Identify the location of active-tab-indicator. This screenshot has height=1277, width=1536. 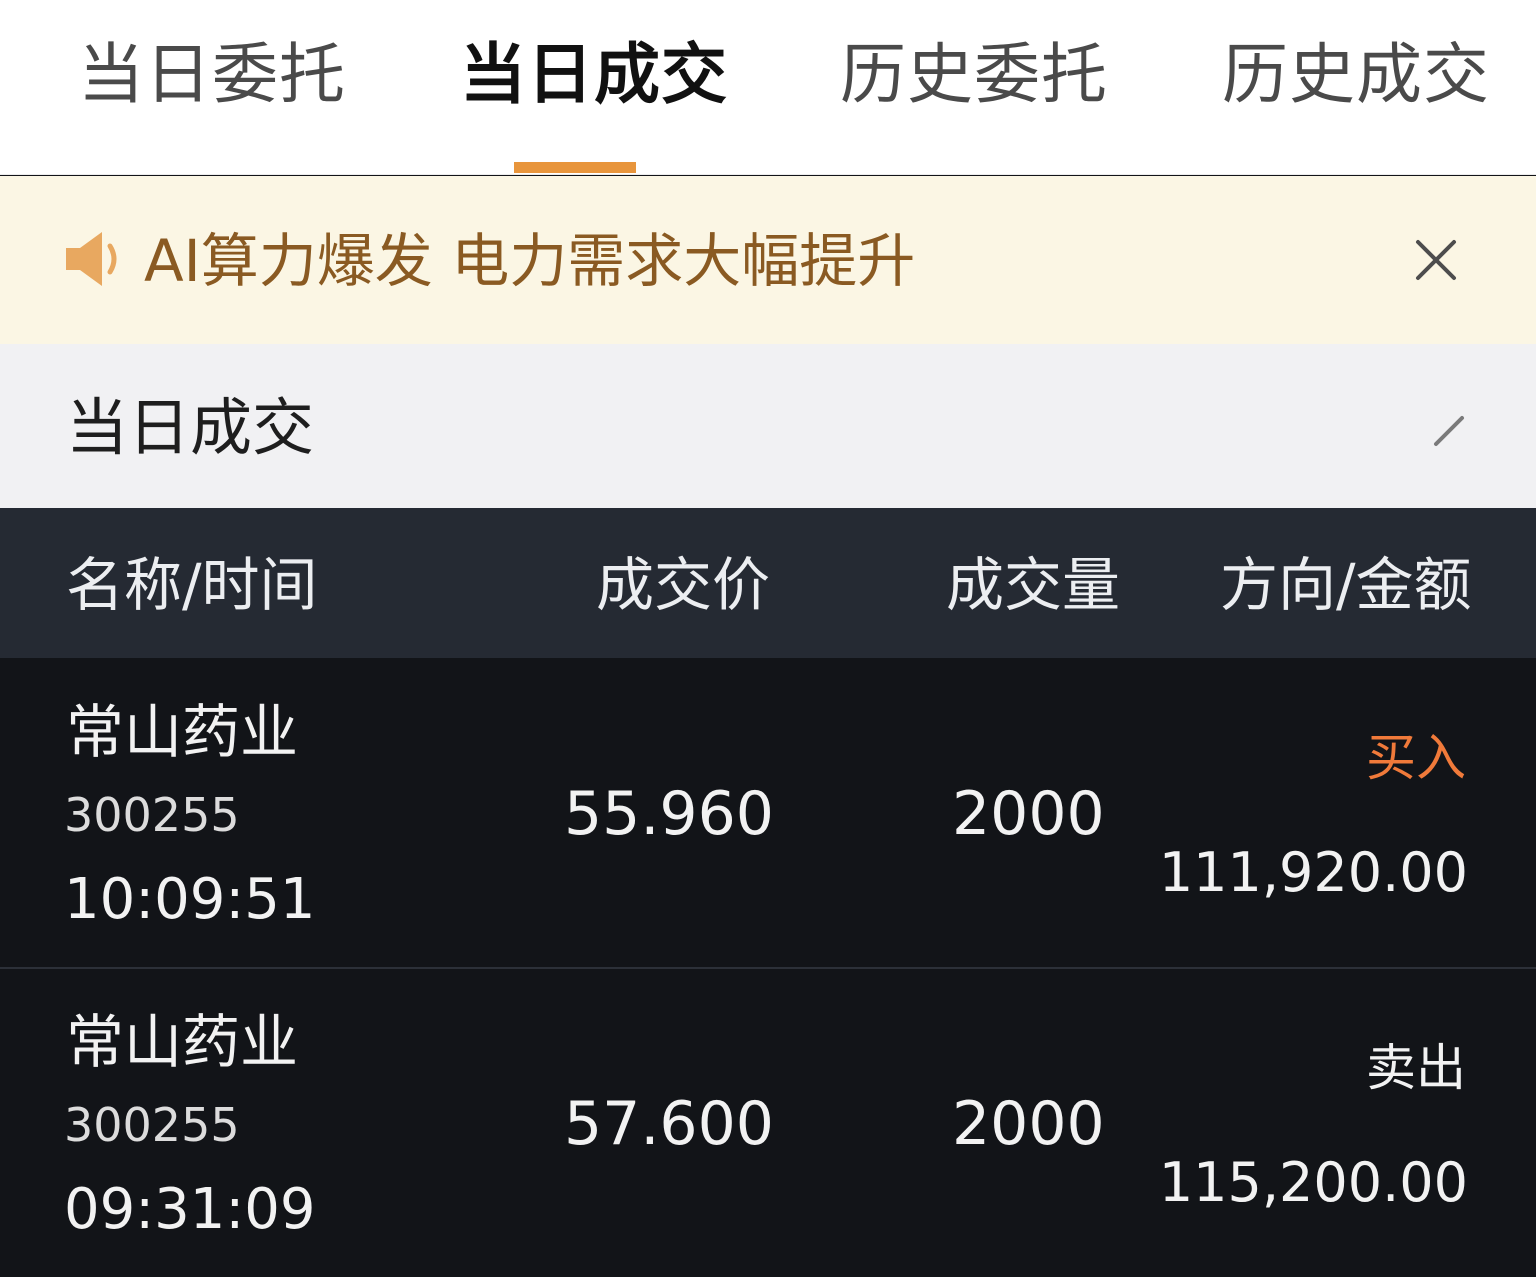
(575, 167).